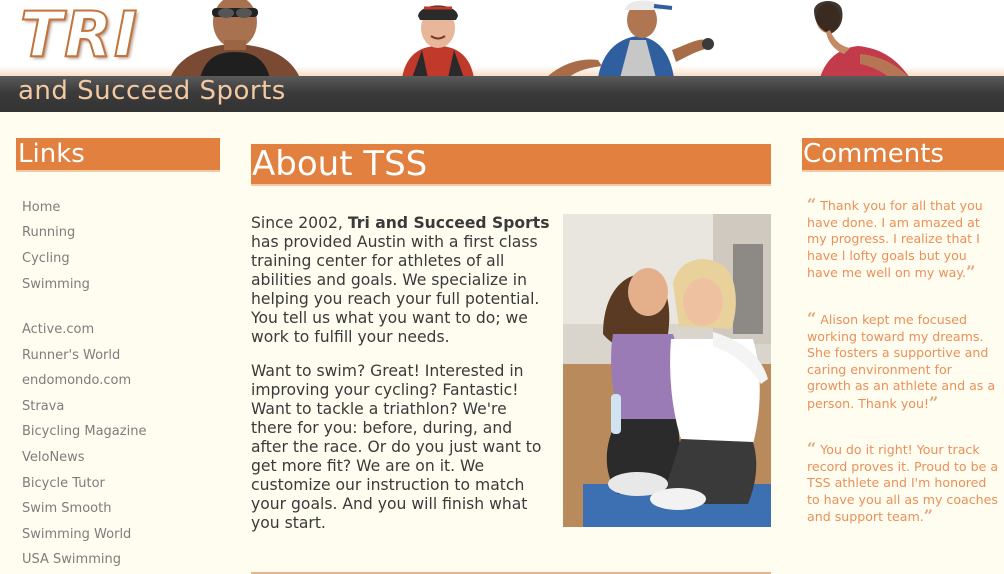 This screenshot has height=574, width=1004. I want to click on external-link-bicycling-magazine: Bicycling Magazine, so click(84, 431).